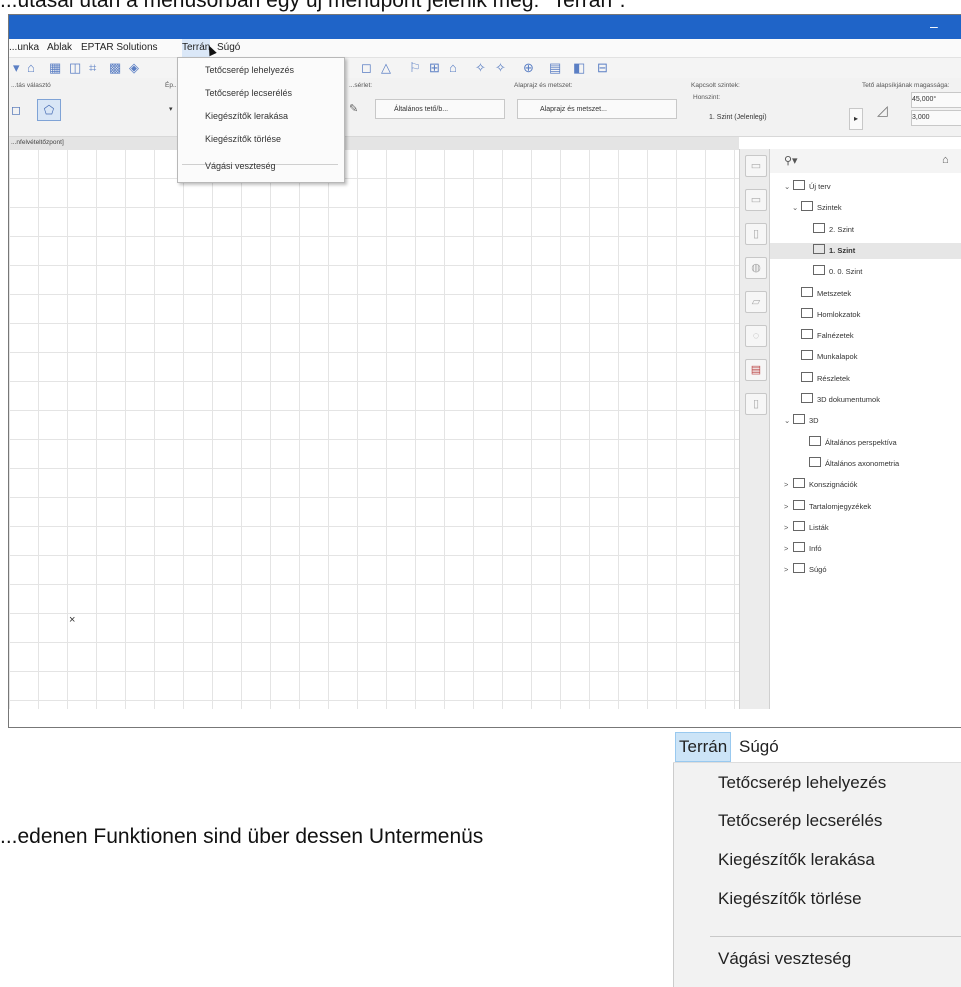 This screenshot has width=961, height=987. What do you see at coordinates (243, 139) in the screenshot?
I see `menu-item-accessories-delete: Kiegészítők törlése` at bounding box center [243, 139].